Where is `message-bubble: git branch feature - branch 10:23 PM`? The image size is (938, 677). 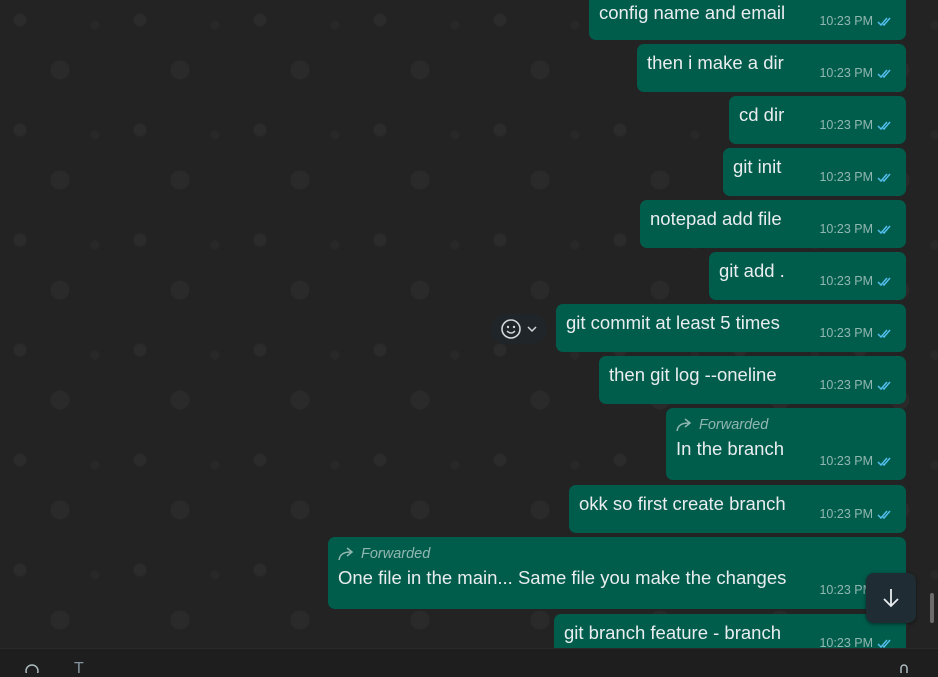 message-bubble: git branch feature - branch 10:23 PM is located at coordinates (730, 631).